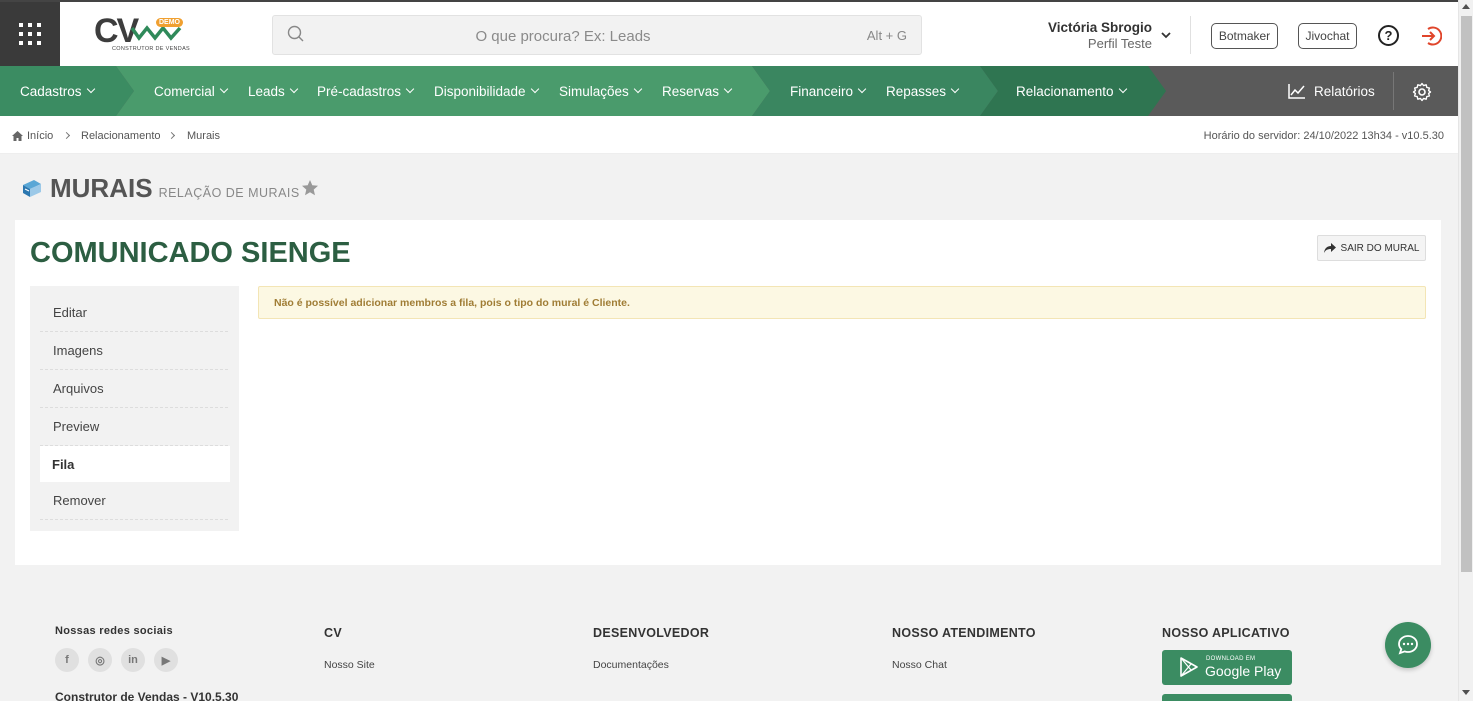 The width and height of the screenshot is (1473, 701). I want to click on instagram-icon: ◎, so click(100, 660).